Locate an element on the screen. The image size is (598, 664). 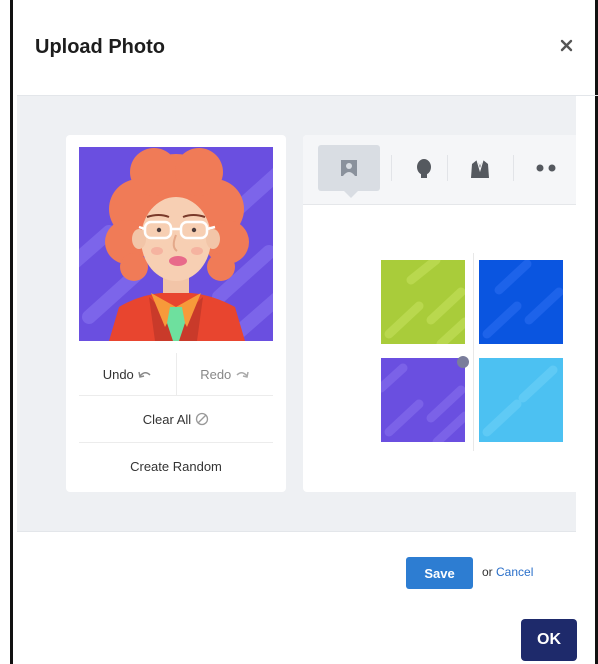
dialog-title: Upload Photo is located at coordinates (100, 47).